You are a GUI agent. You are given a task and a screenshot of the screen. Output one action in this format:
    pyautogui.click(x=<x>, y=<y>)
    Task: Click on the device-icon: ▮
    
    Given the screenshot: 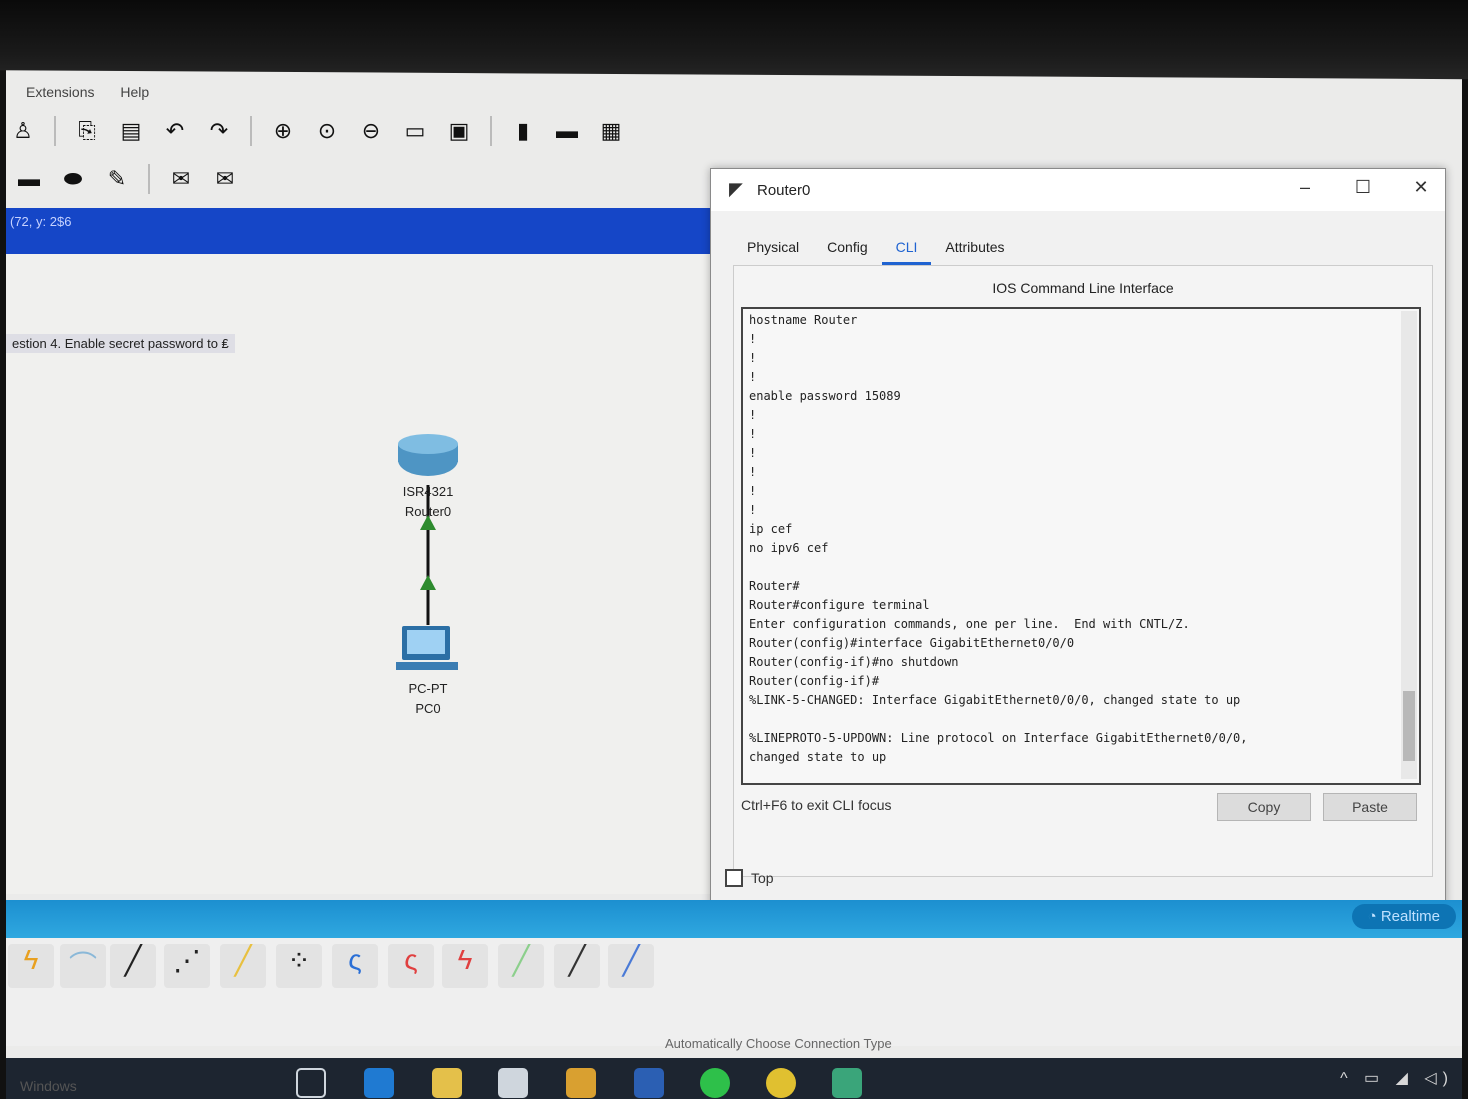 What is the action you would take?
    pyautogui.click(x=523, y=131)
    